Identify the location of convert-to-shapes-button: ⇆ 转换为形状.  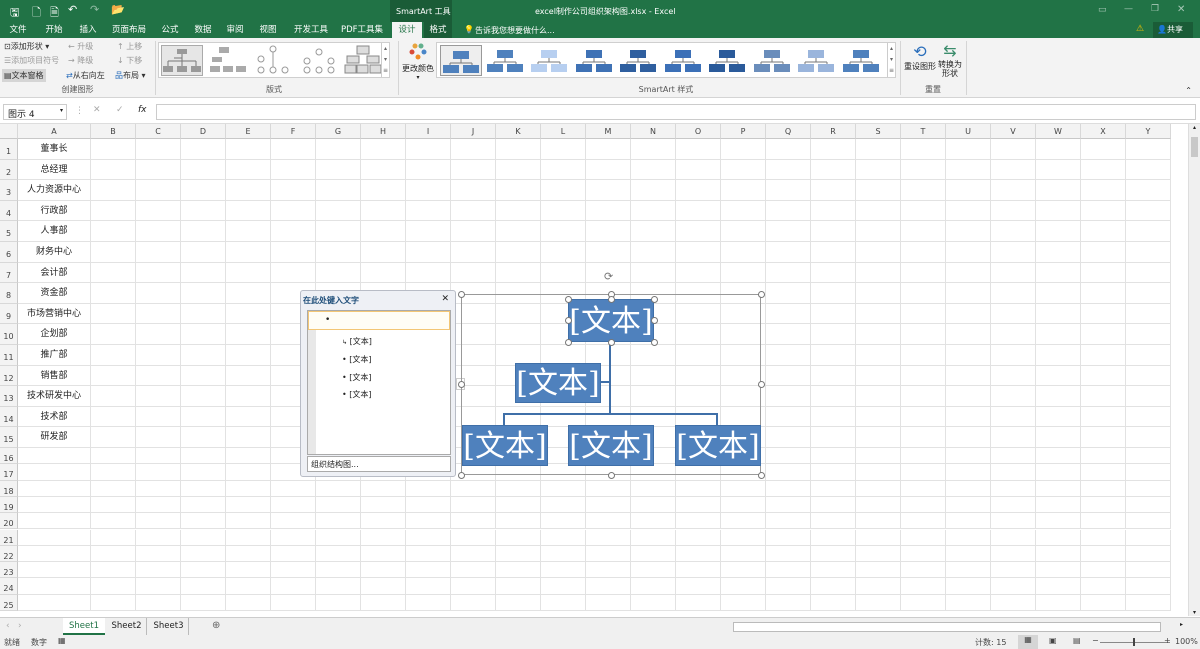
(950, 60).